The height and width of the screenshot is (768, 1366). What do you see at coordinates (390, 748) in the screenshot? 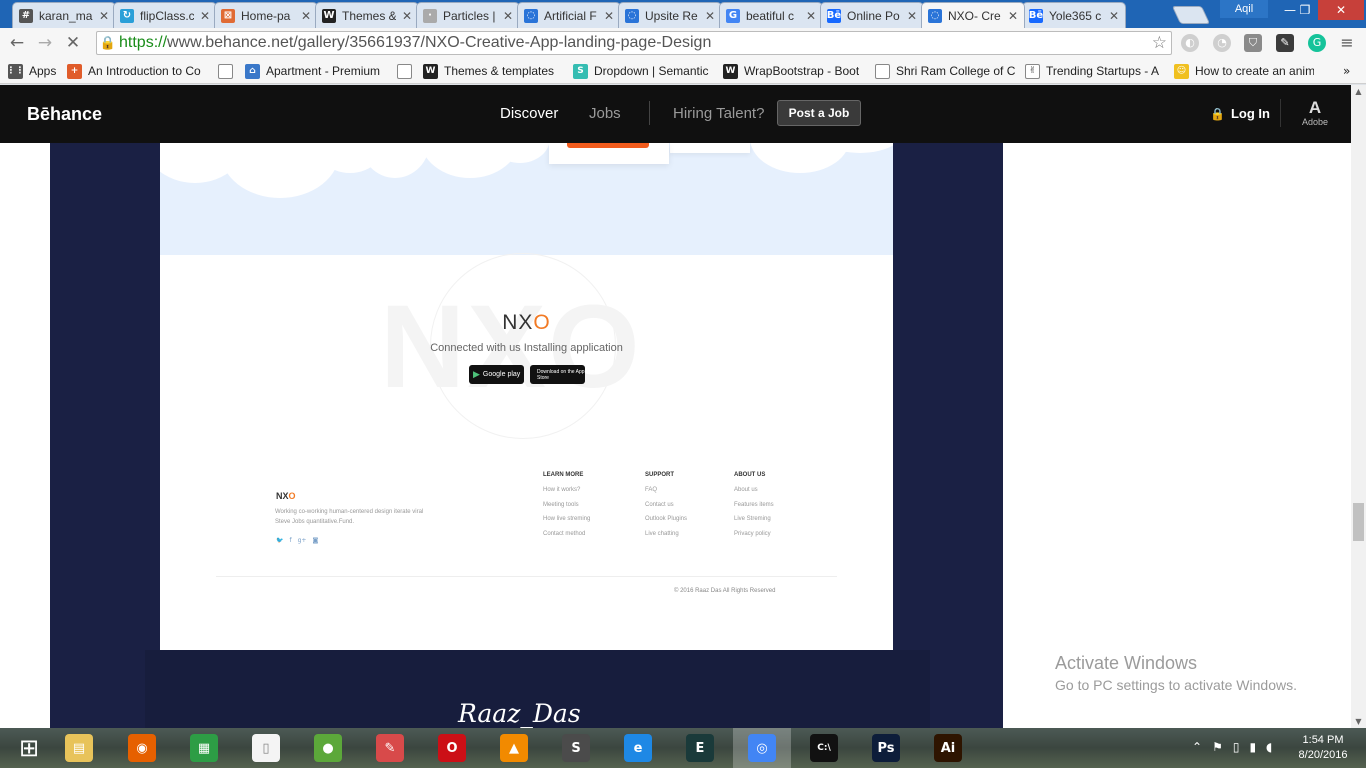
I see `paint-tool-taskbar-button: ✎` at bounding box center [390, 748].